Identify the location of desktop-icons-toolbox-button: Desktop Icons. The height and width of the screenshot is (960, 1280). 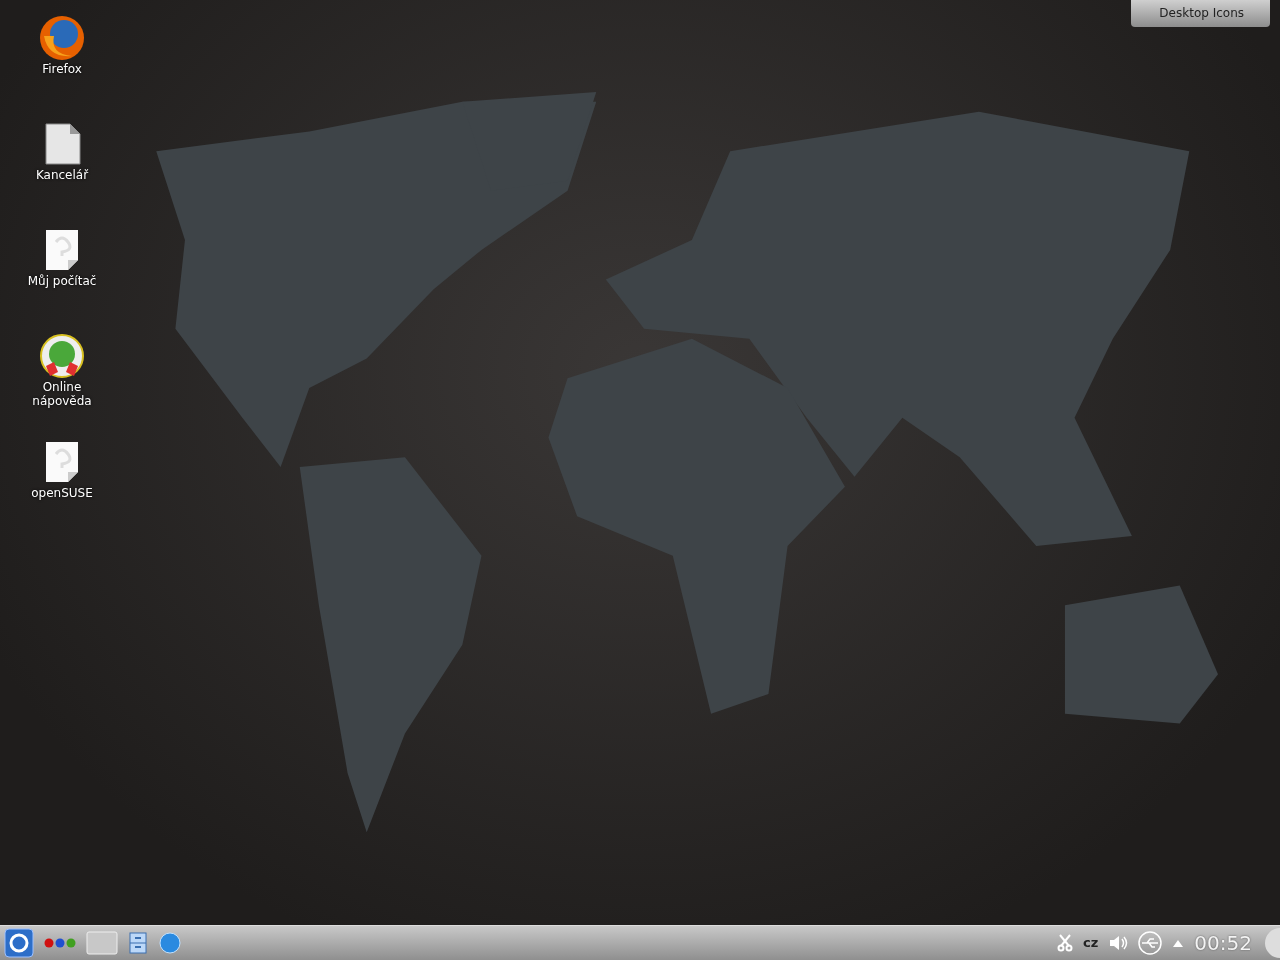
(1200, 13).